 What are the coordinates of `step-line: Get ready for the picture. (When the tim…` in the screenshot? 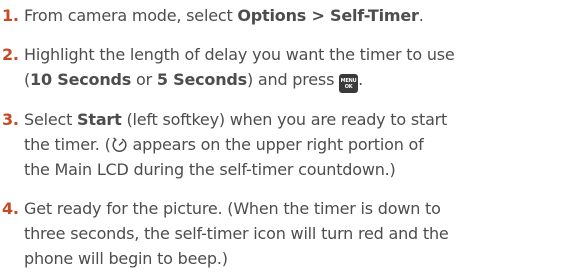 It's located at (232, 208).